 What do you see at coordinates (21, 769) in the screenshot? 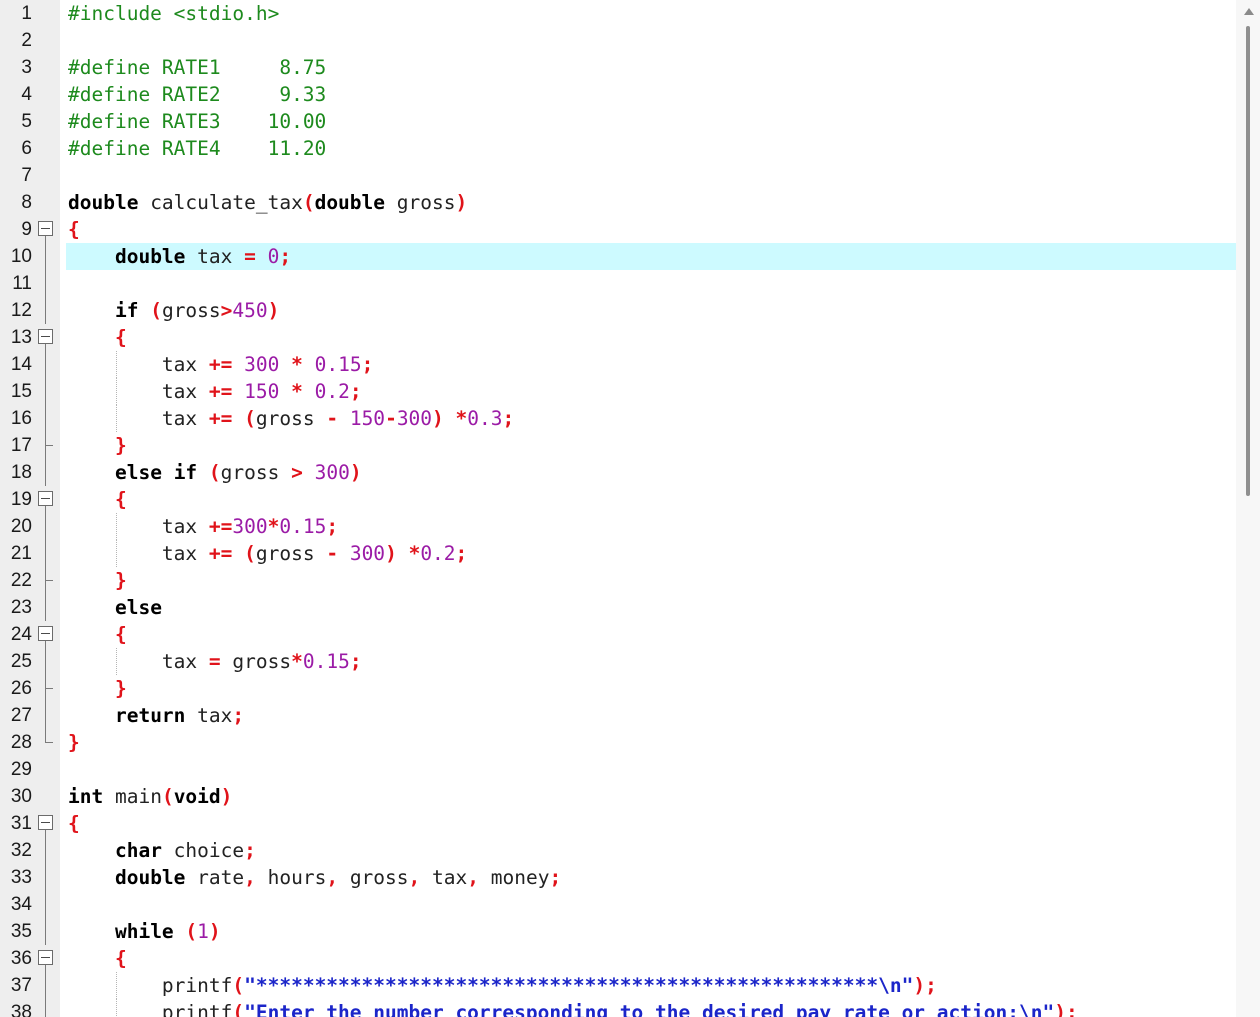
I see `line-number: 29` at bounding box center [21, 769].